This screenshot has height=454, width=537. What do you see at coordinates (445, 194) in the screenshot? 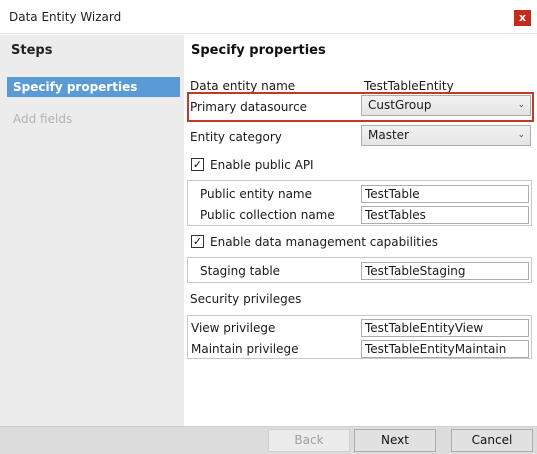
I see `public-entity-name-field: TestTable` at bounding box center [445, 194].